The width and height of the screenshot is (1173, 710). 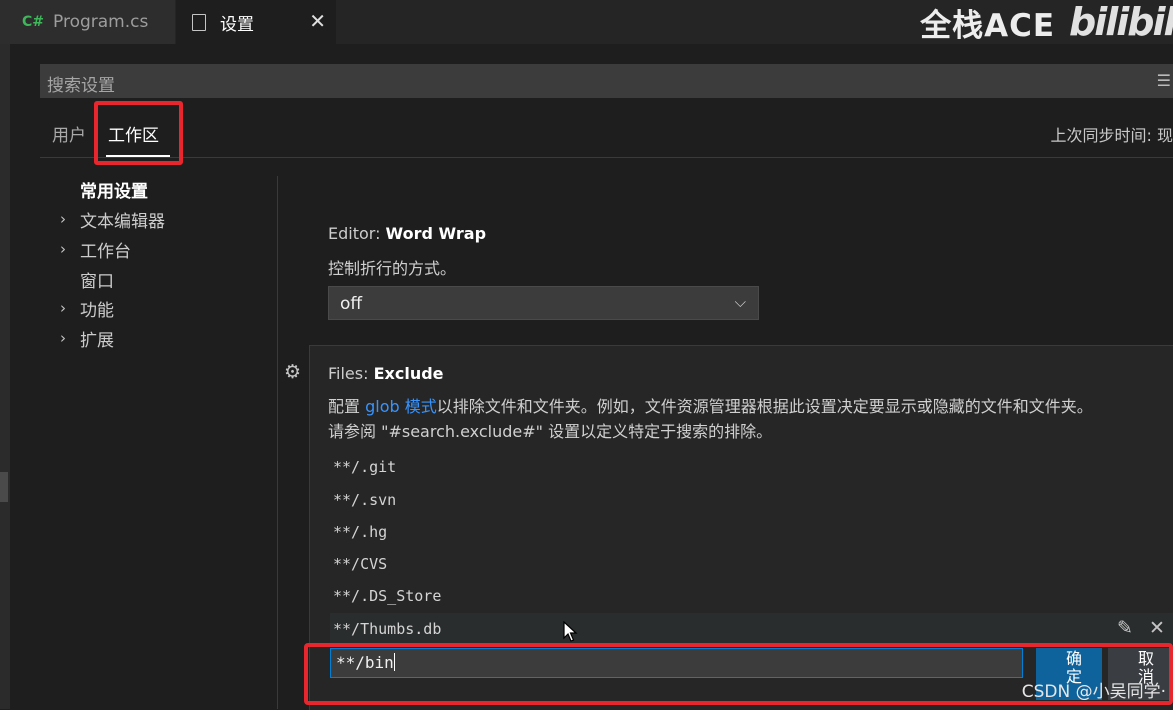 What do you see at coordinates (364, 467) in the screenshot?
I see `list-item: **/.git` at bounding box center [364, 467].